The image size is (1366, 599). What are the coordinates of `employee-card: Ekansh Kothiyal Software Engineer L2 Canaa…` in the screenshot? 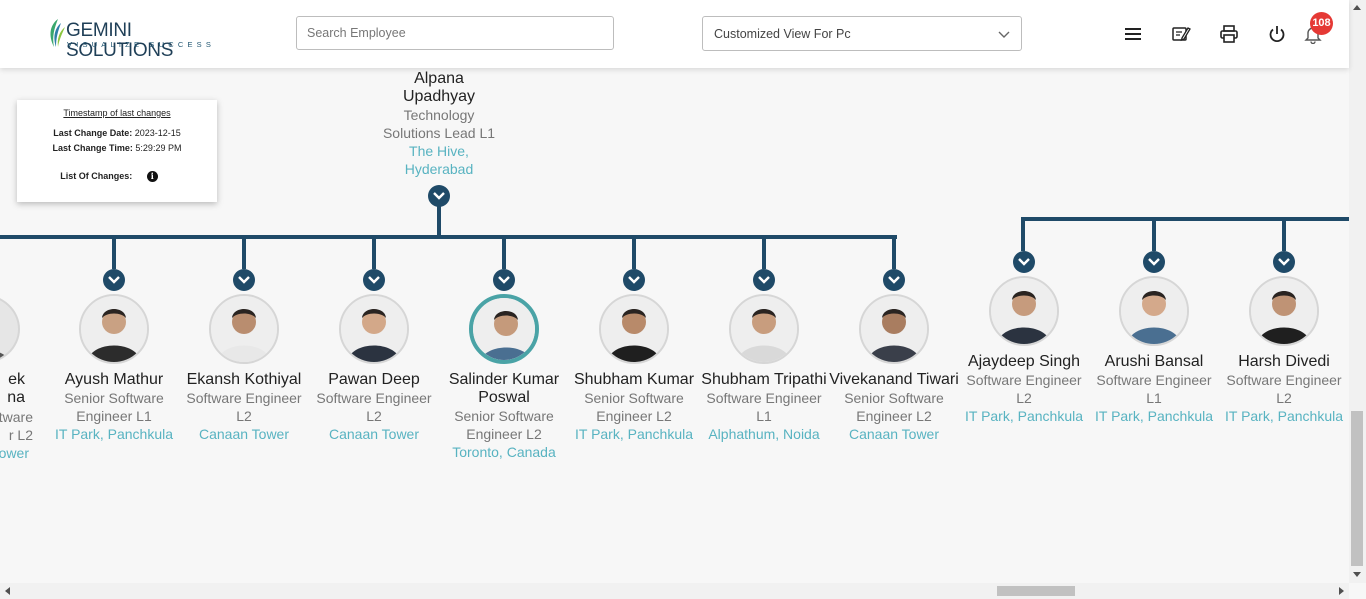 It's located at (244, 368).